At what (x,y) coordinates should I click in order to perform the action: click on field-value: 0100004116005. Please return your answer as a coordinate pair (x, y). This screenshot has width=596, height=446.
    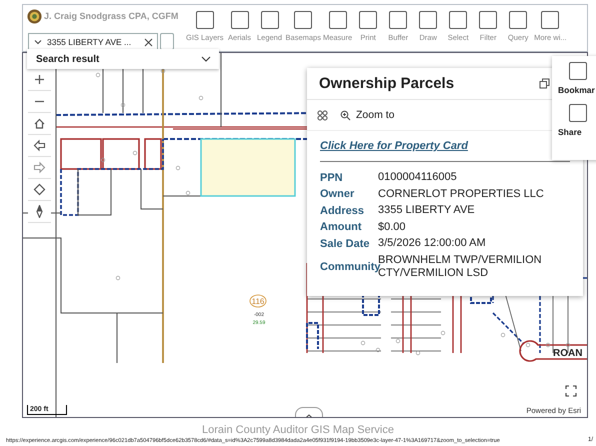
    Looking at the image, I should click on (418, 177).